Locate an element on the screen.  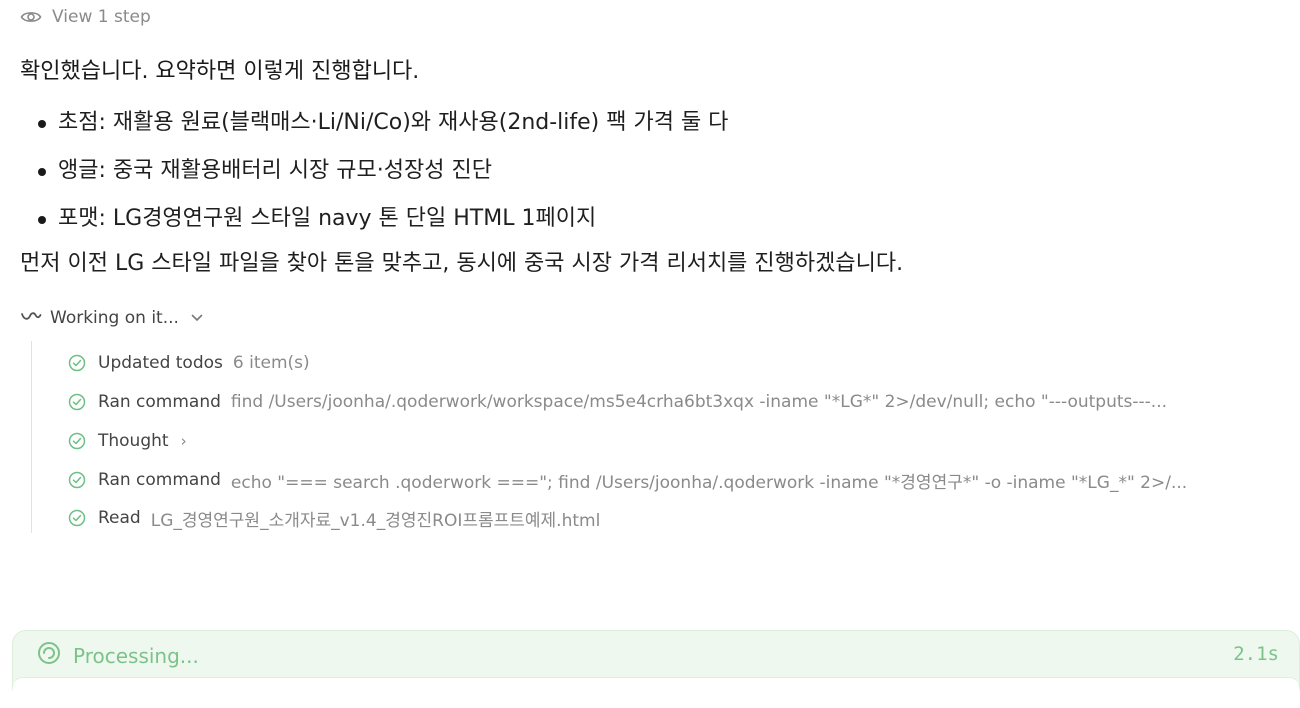
step-detail: 6 item(s) is located at coordinates (271, 363).